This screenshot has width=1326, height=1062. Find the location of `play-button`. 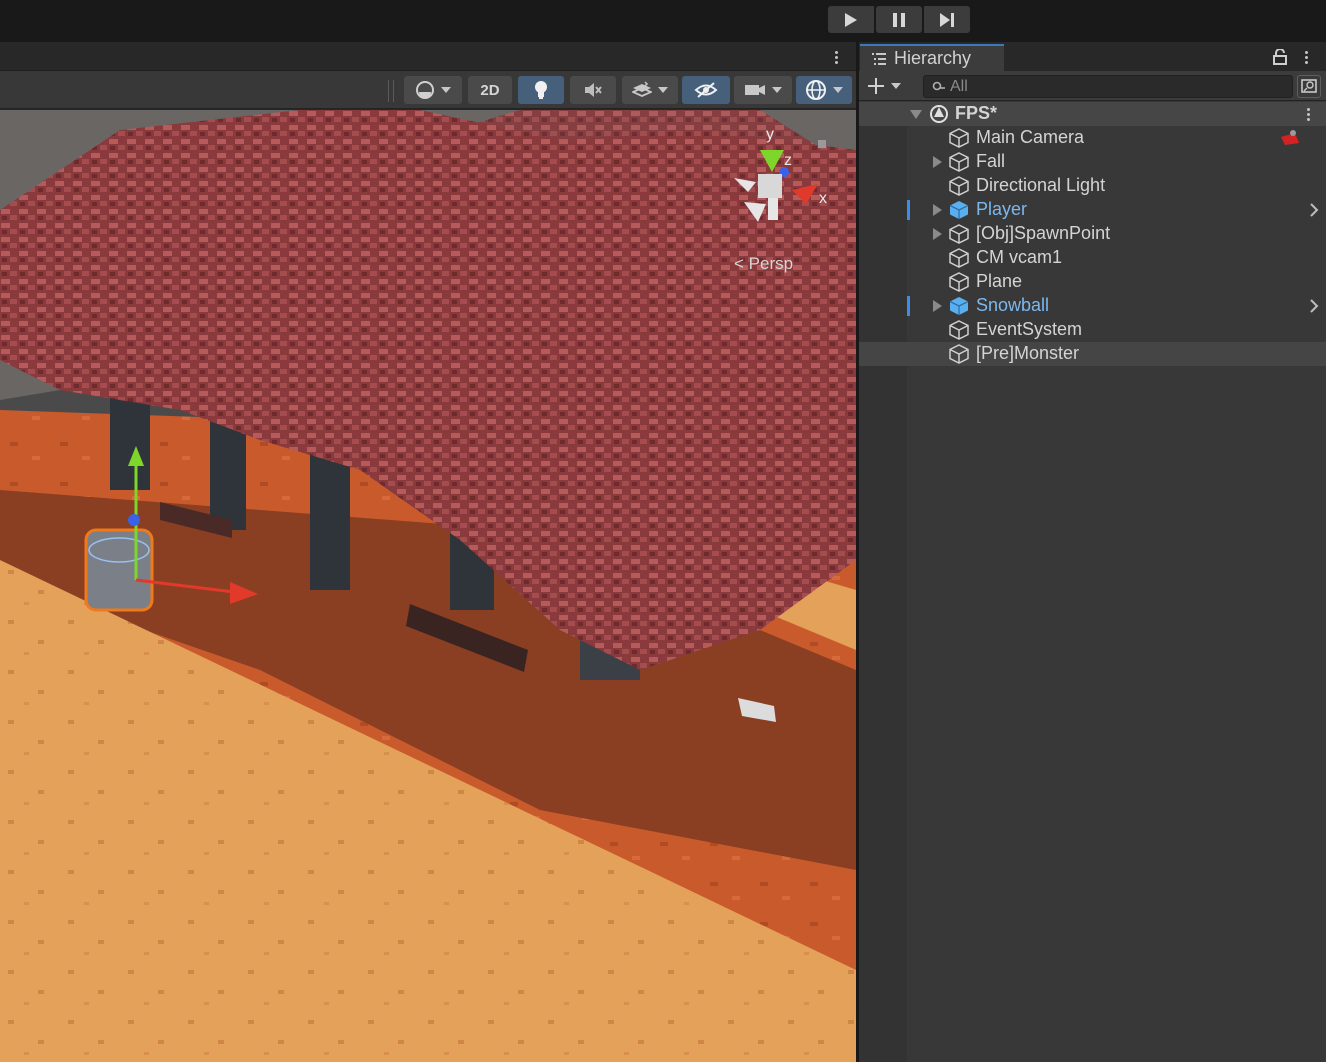

play-button is located at coordinates (851, 19).